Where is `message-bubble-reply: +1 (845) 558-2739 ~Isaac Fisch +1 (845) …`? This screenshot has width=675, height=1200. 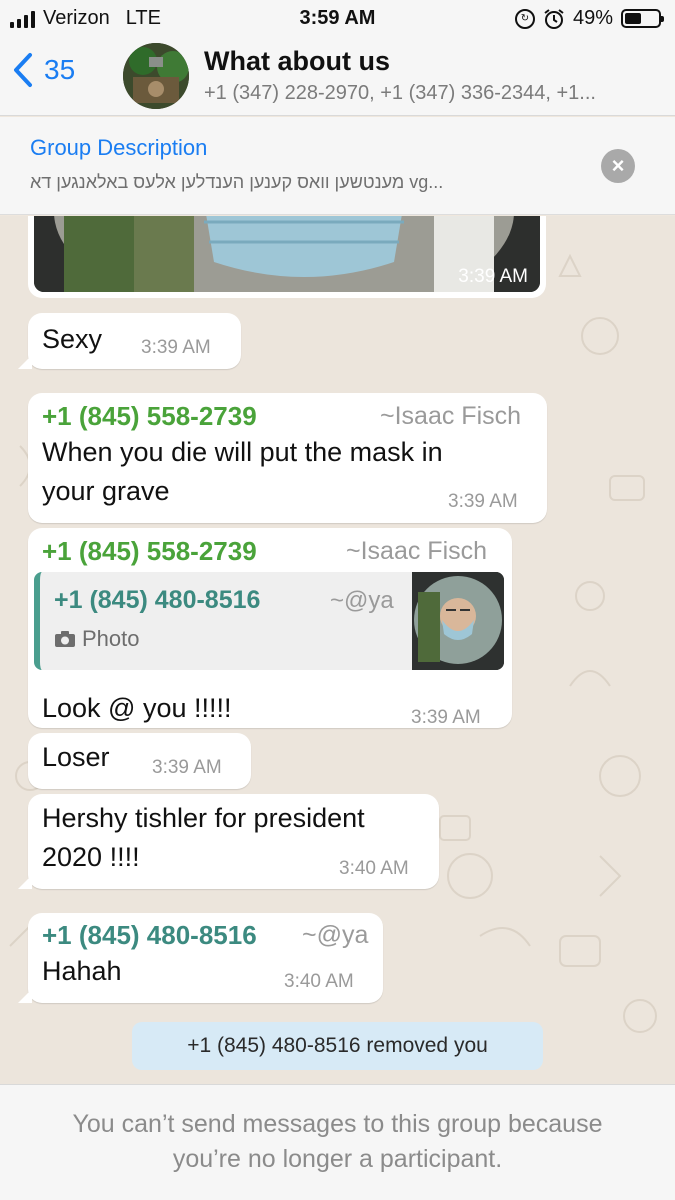
message-bubble-reply: +1 (845) 558-2739 ~Isaac Fisch +1 (845) … is located at coordinates (270, 628).